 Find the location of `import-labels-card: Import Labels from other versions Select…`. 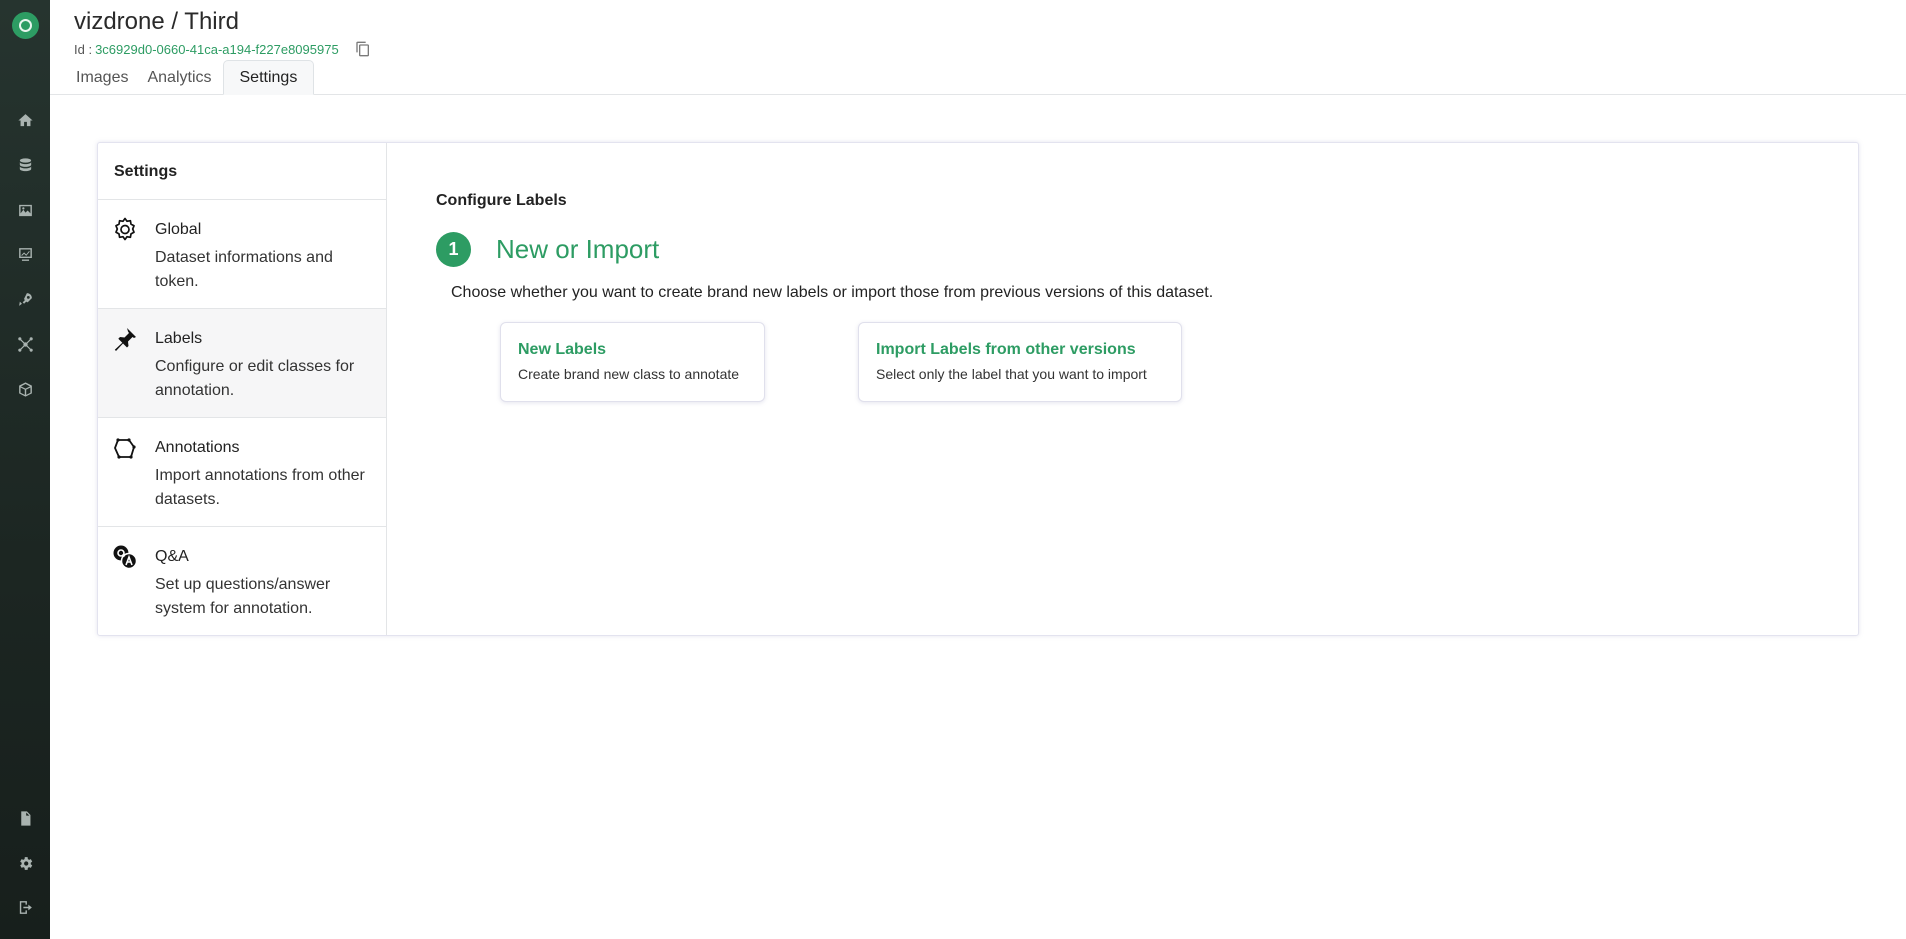

import-labels-card: Import Labels from other versions Select… is located at coordinates (1020, 362).